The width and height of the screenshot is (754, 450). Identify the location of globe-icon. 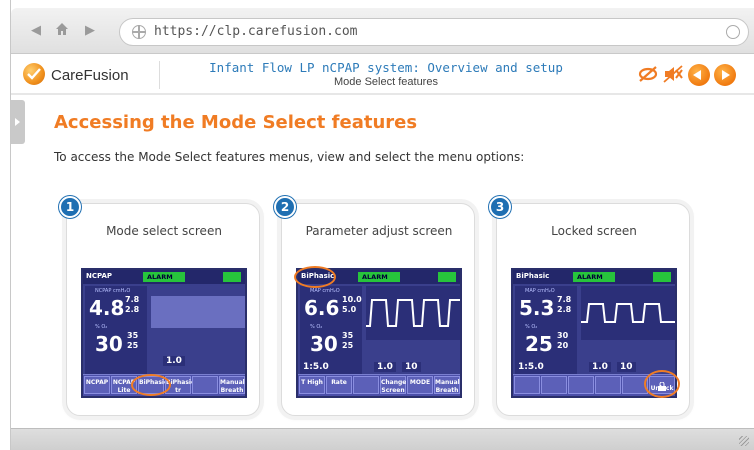
(139, 32).